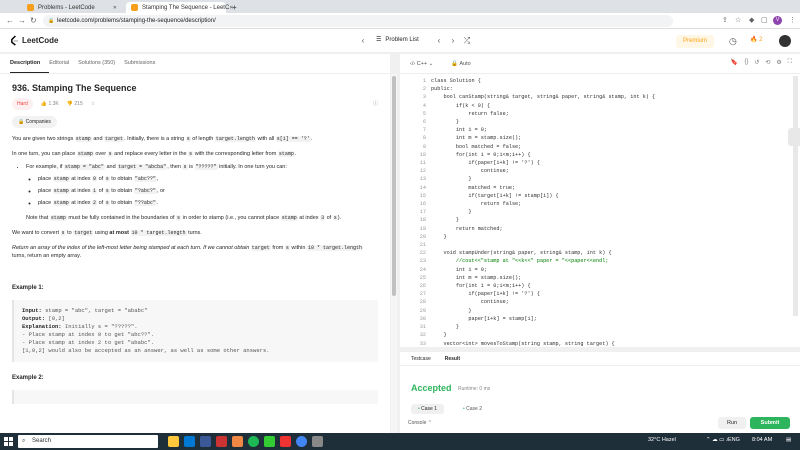 This screenshot has height=450, width=800. I want to click on case-1-tab: • Case 1, so click(427, 409).